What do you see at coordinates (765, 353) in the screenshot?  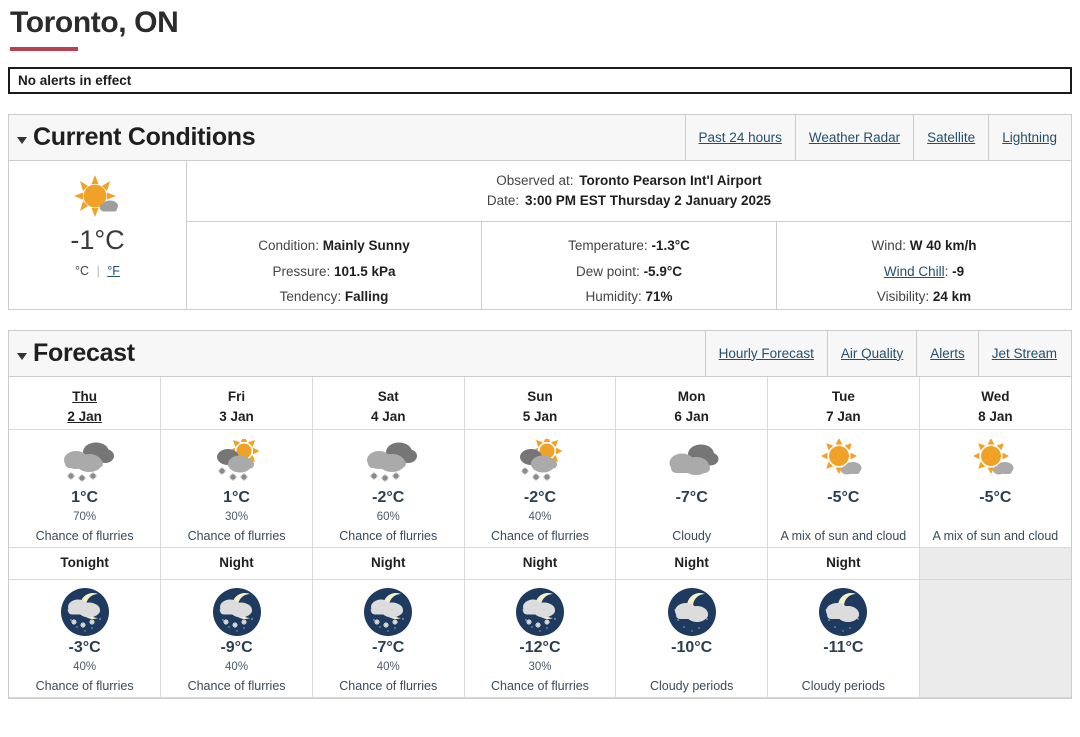 I see `link-hourly-forecast: Hourly Forecast` at bounding box center [765, 353].